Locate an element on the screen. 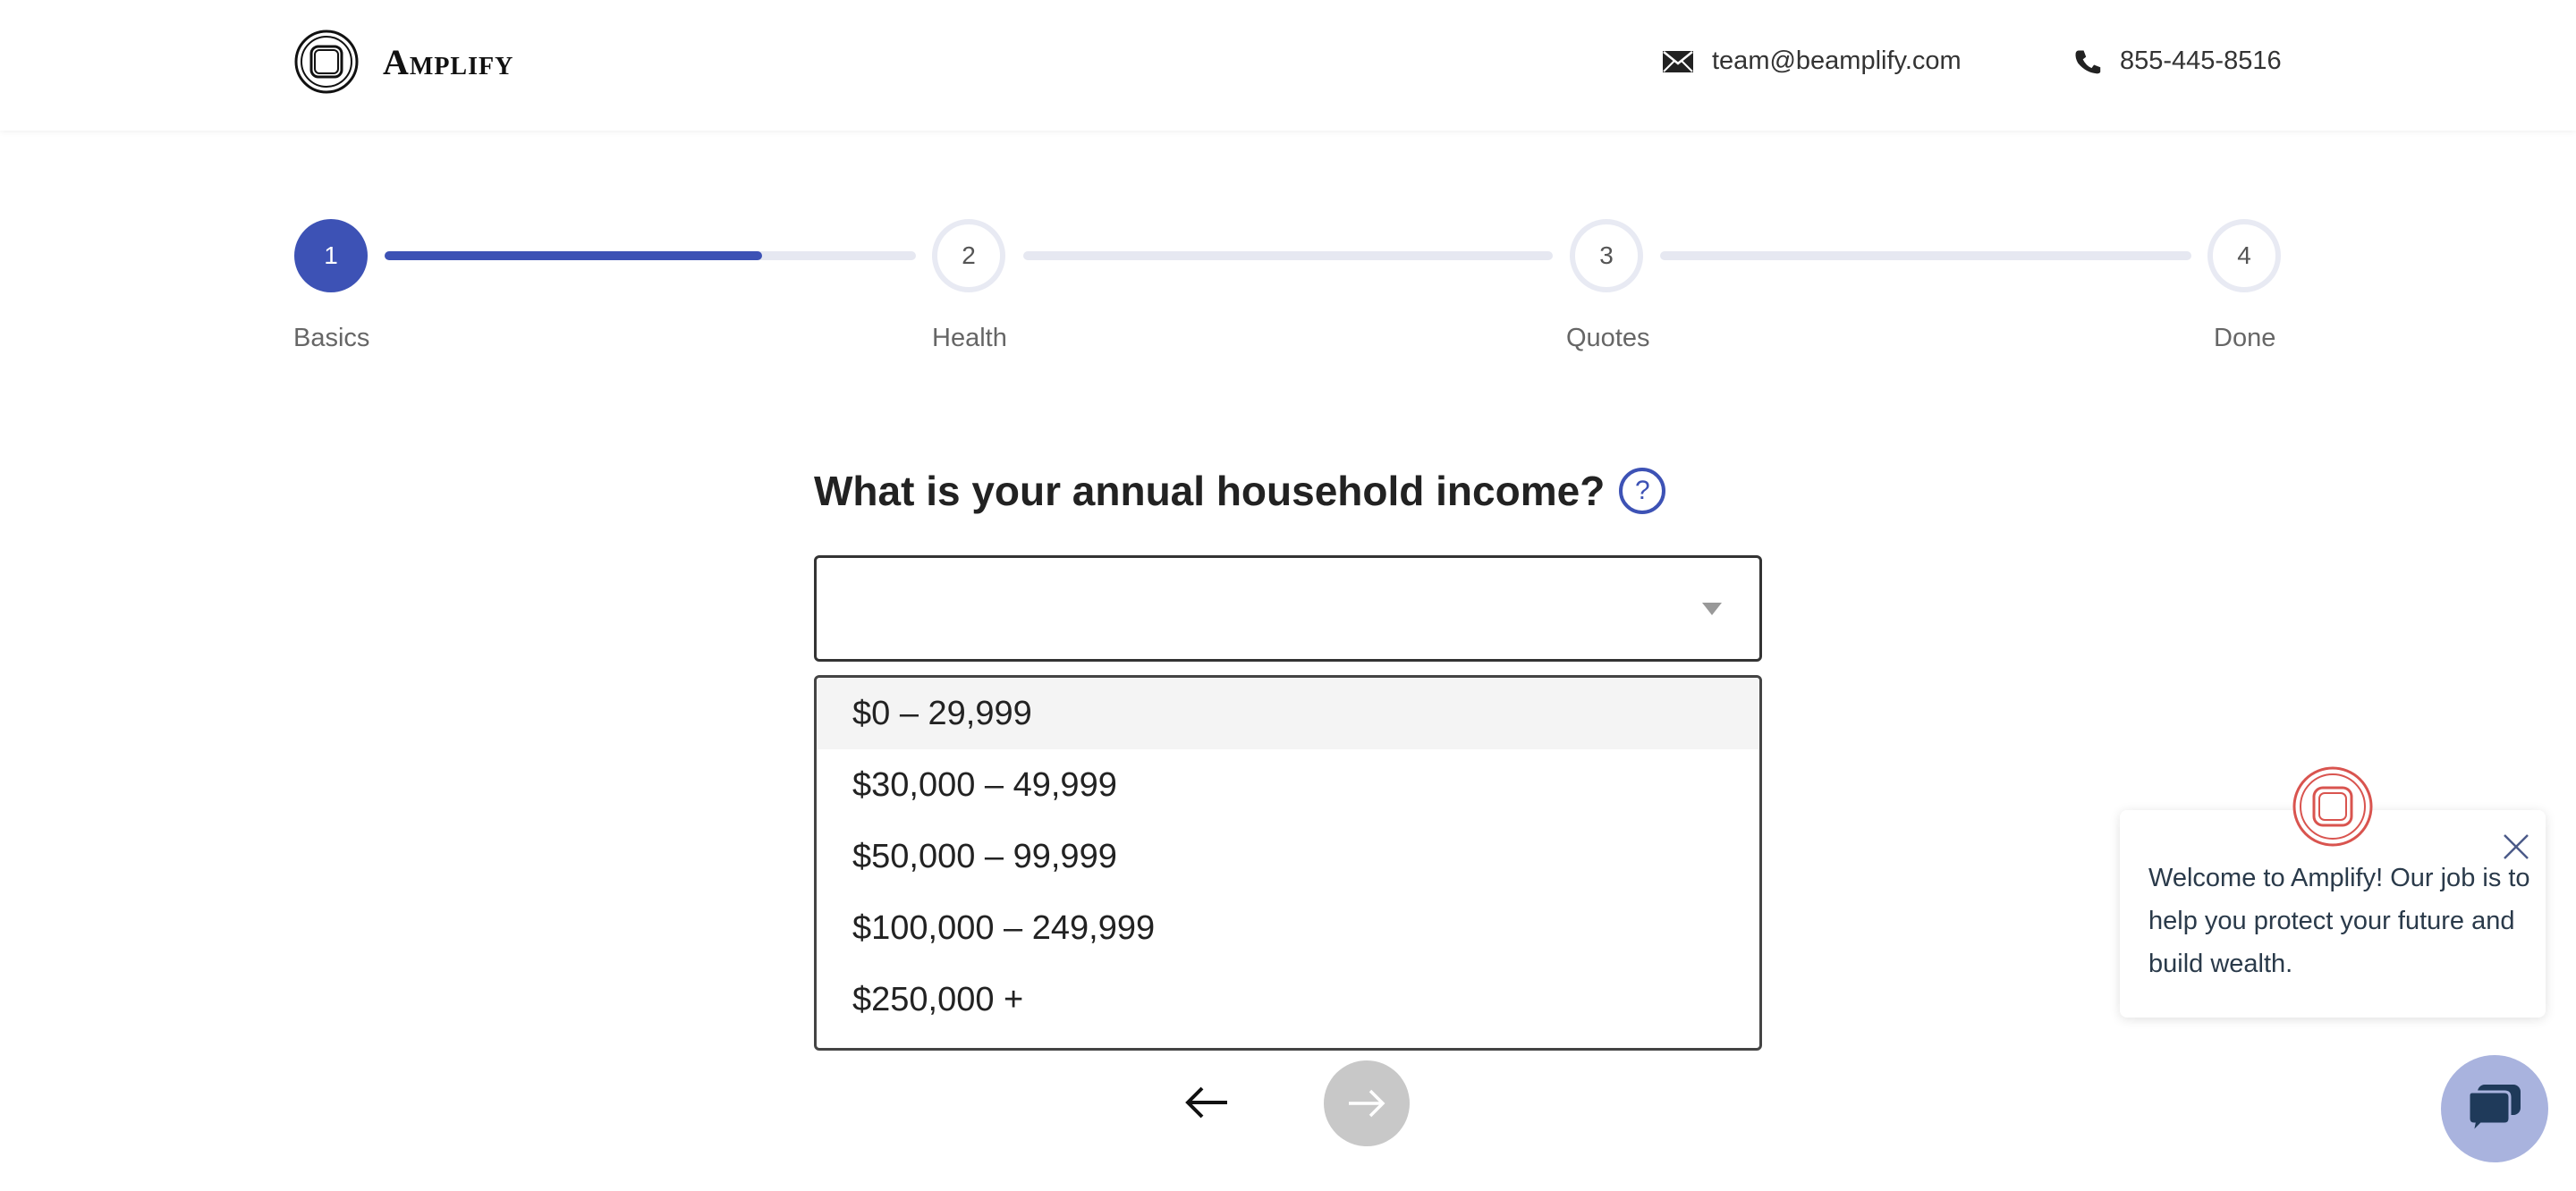  step-2-circle: 2 is located at coordinates (968, 255).